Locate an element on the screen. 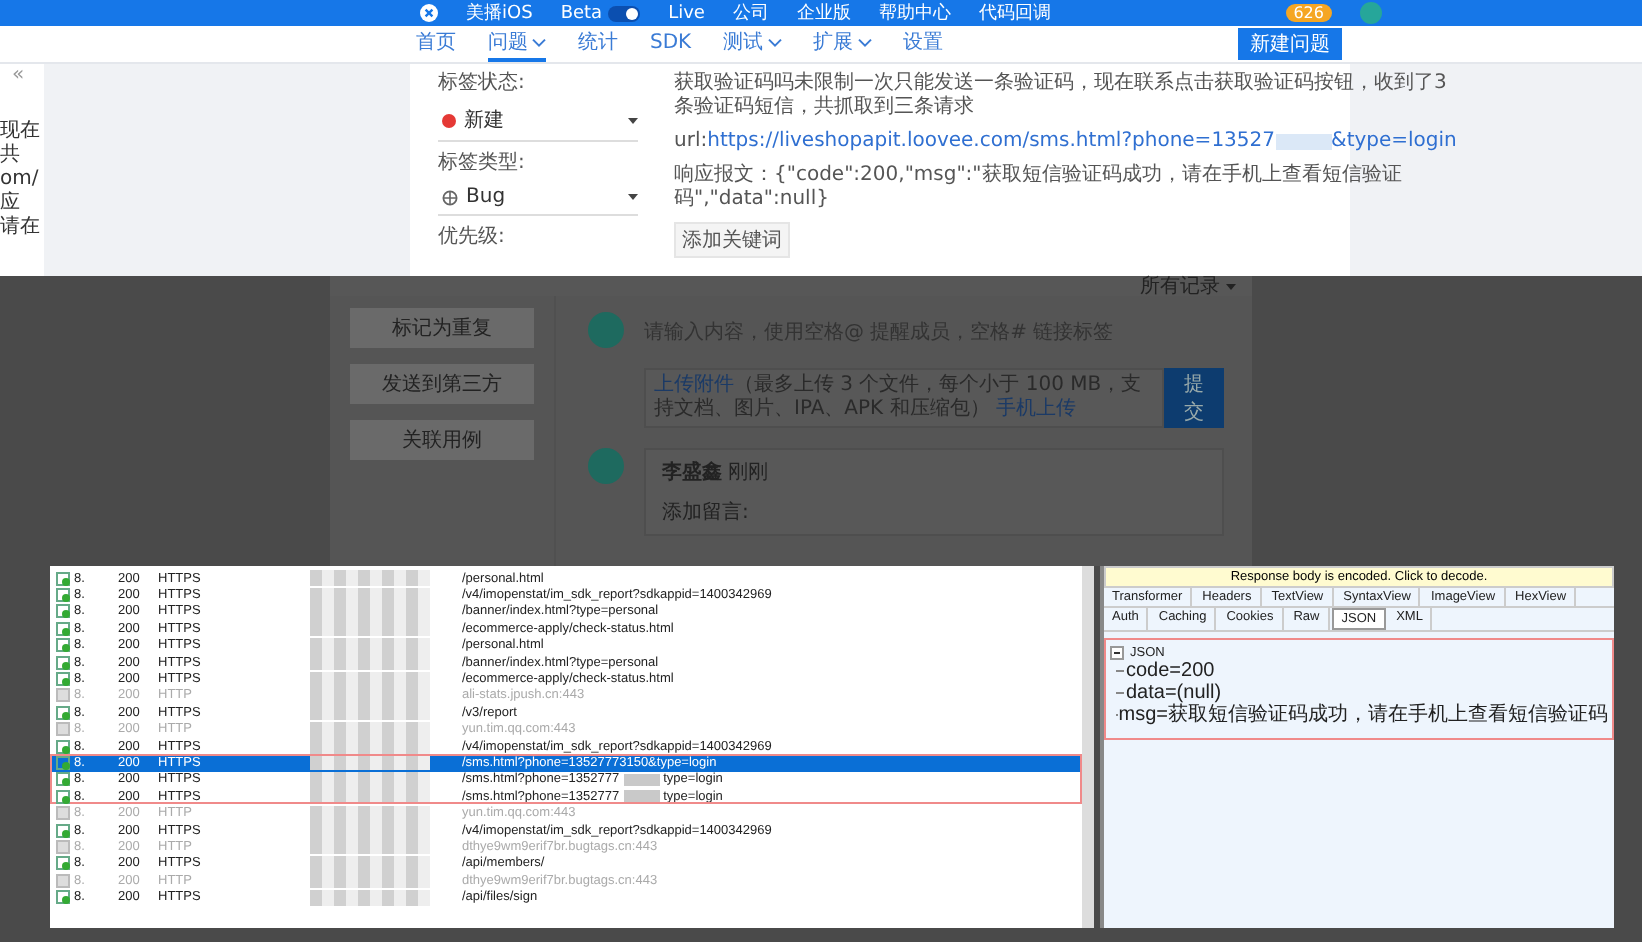  top-bar-link: 企业版 is located at coordinates (823, 13).